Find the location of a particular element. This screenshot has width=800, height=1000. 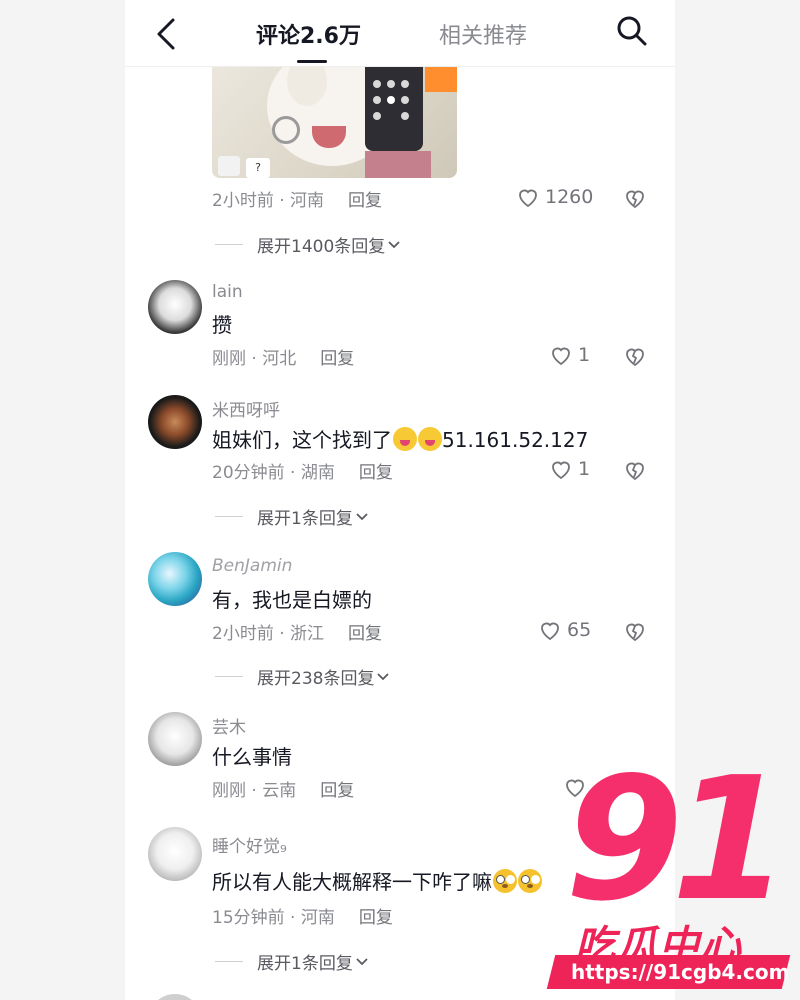

comment-time: 2小时前 · 河南 is located at coordinates (268, 201).